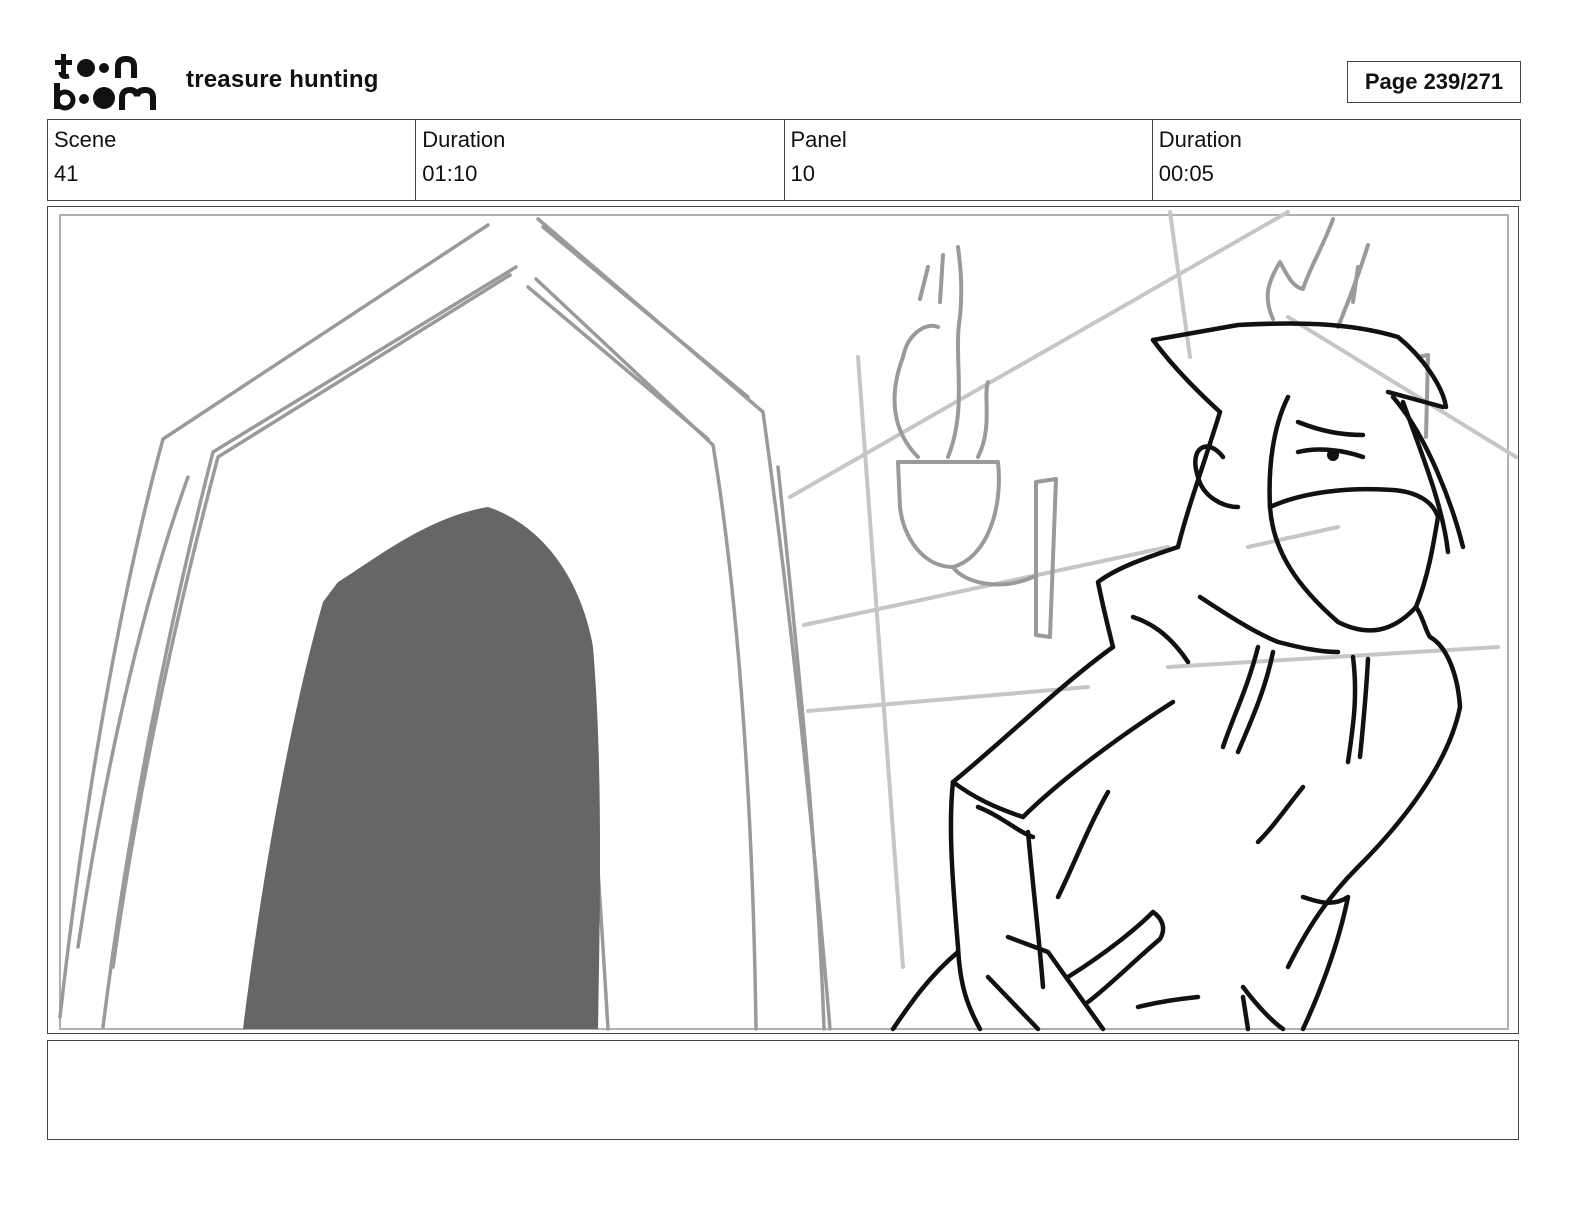 Image resolution: width=1584 pixels, height=1224 pixels. I want to click on panel-cell: Panel 10, so click(969, 160).